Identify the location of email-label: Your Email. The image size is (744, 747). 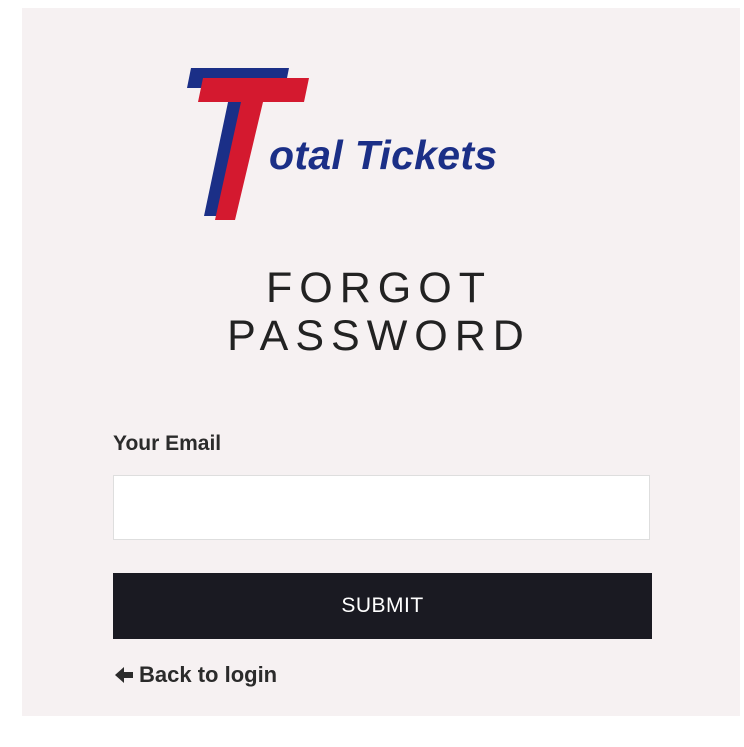
(167, 443).